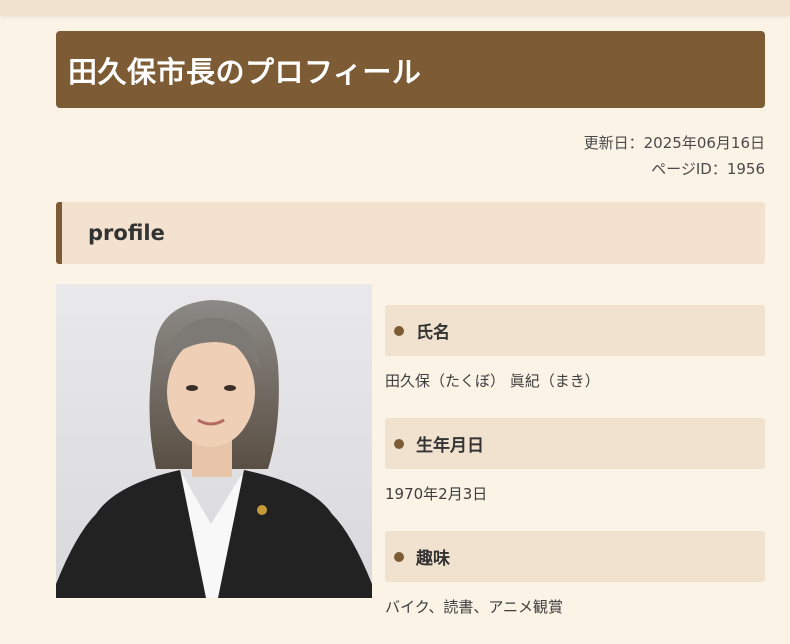 This screenshot has width=790, height=644. I want to click on value-birthdate: 1970年2月3日, so click(436, 494).